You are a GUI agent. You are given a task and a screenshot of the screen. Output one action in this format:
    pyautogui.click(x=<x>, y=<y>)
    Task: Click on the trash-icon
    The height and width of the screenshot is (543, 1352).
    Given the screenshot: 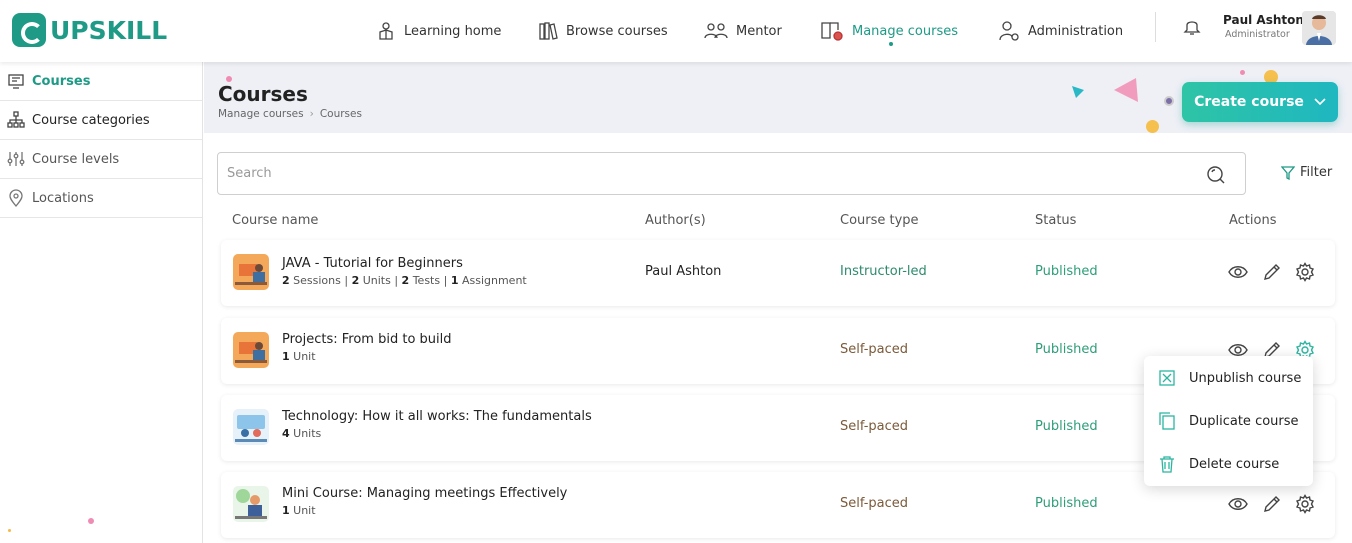 What is the action you would take?
    pyautogui.click(x=1167, y=464)
    